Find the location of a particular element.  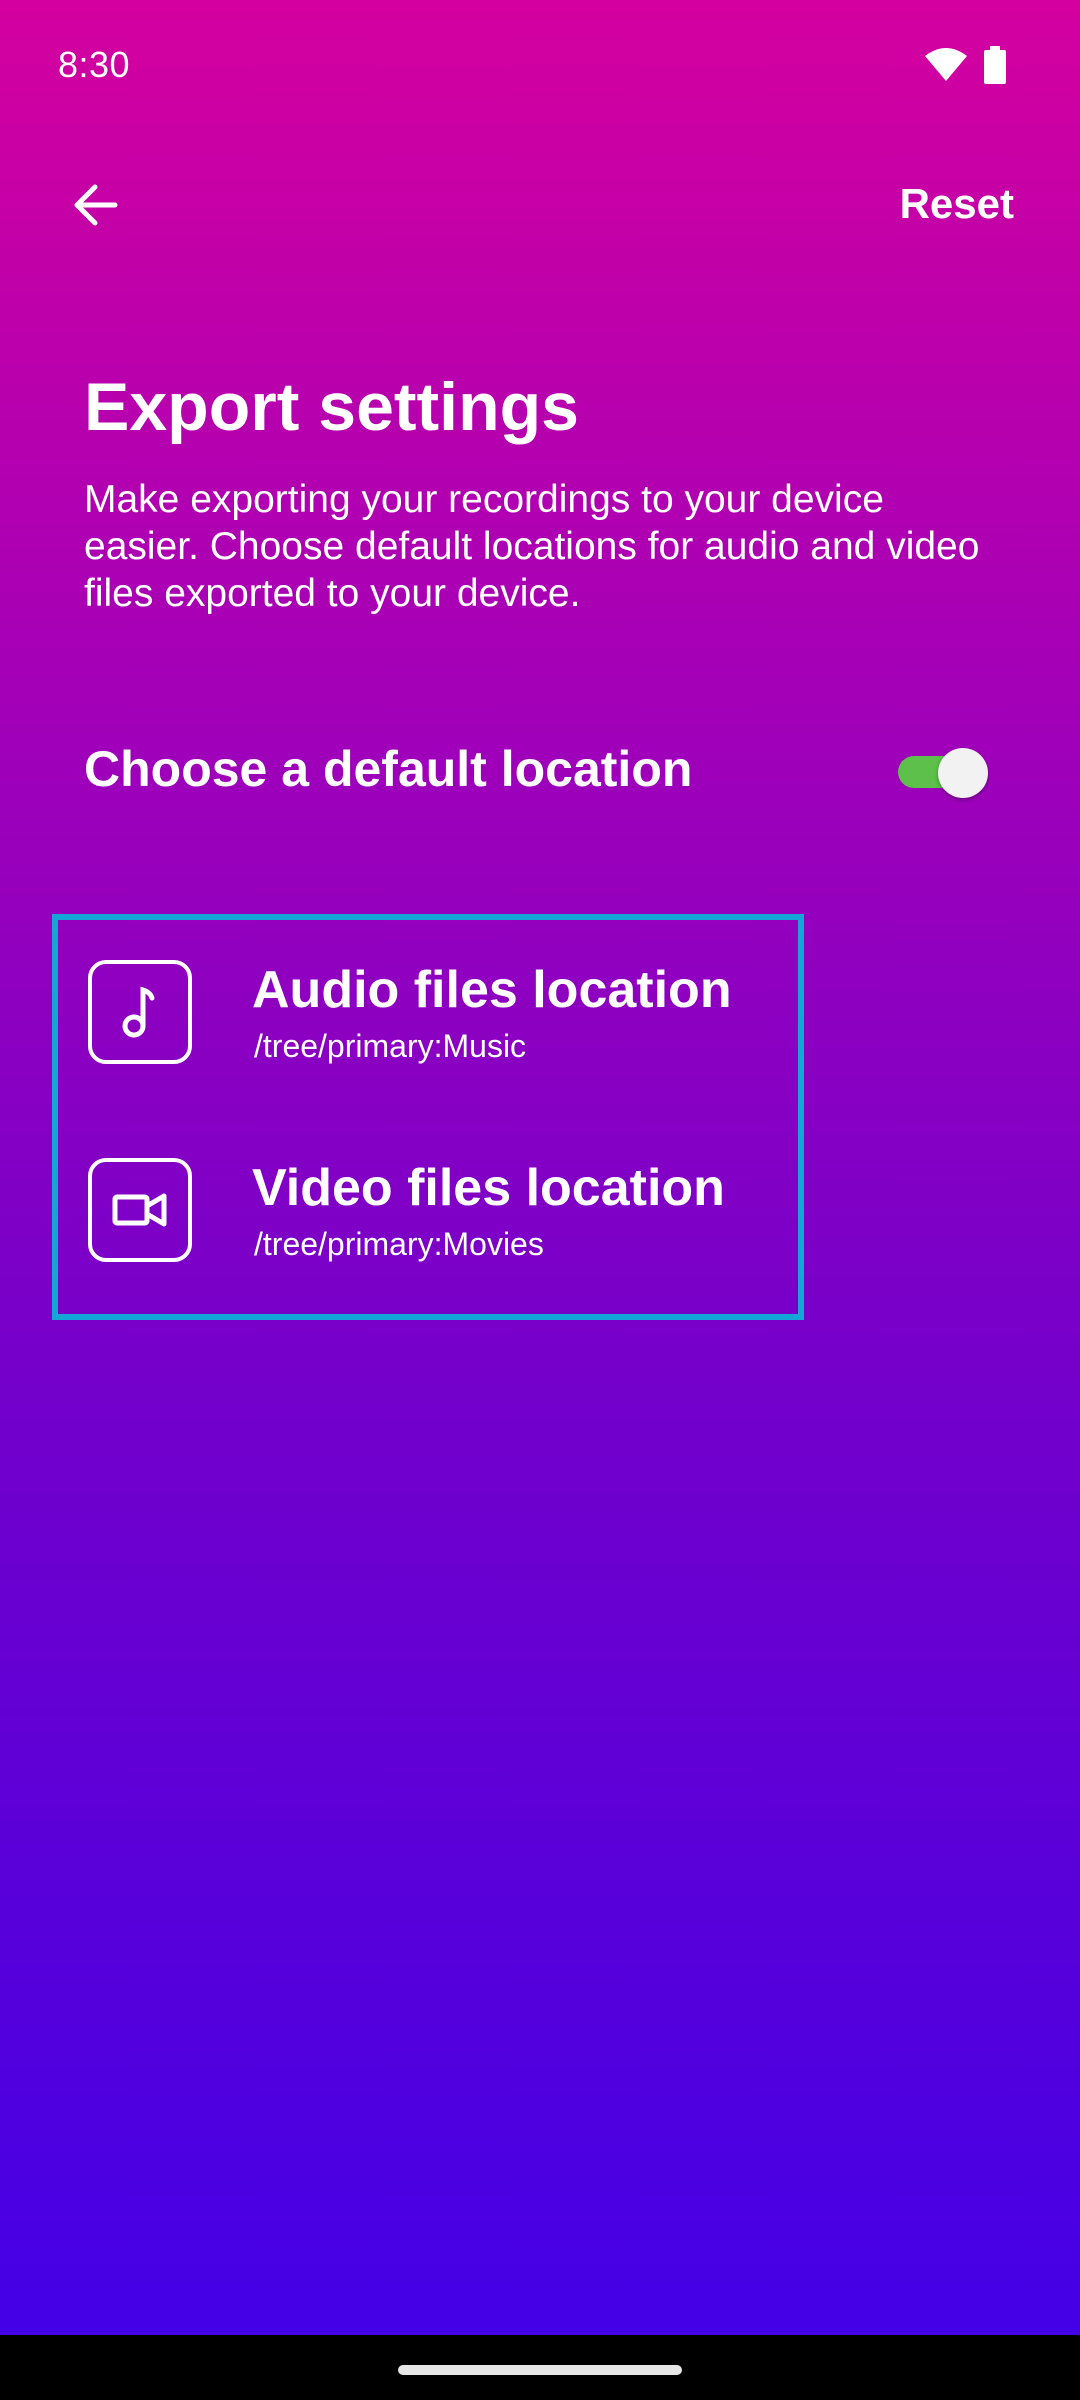

page-title: Export settings is located at coordinates (331, 407).